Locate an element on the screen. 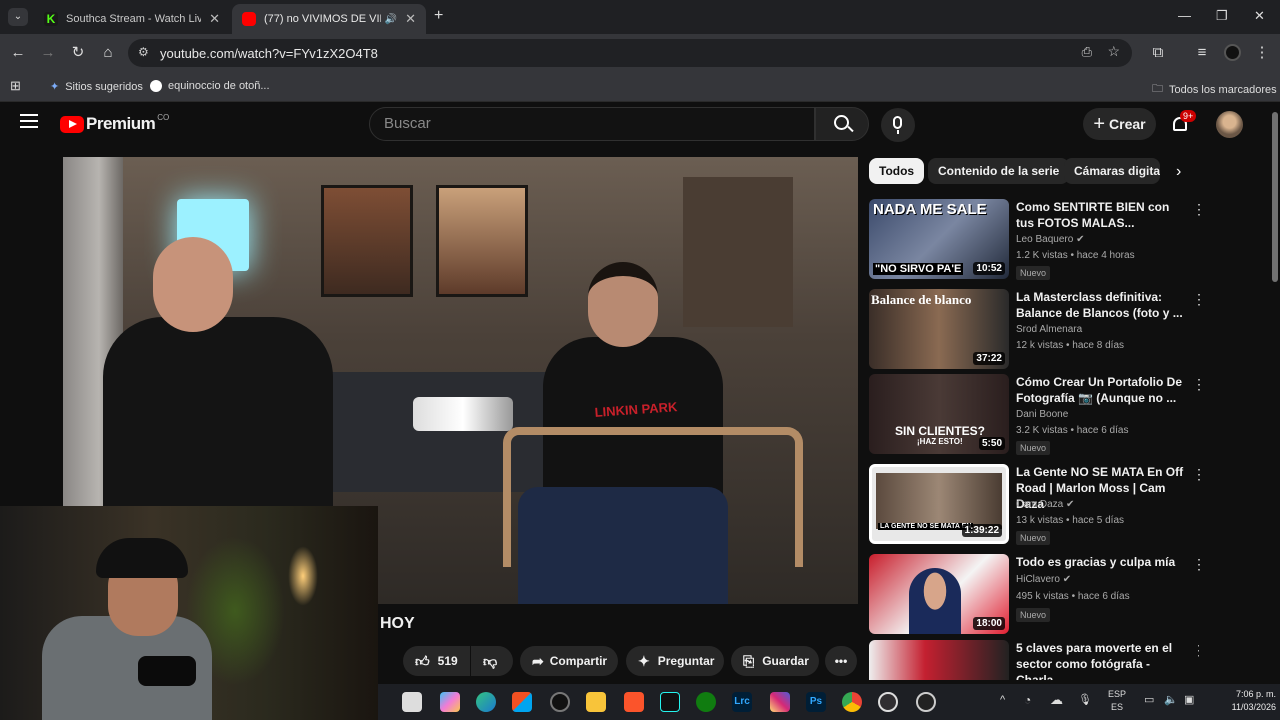  media-icon: ≡ is located at coordinates (1202, 53).